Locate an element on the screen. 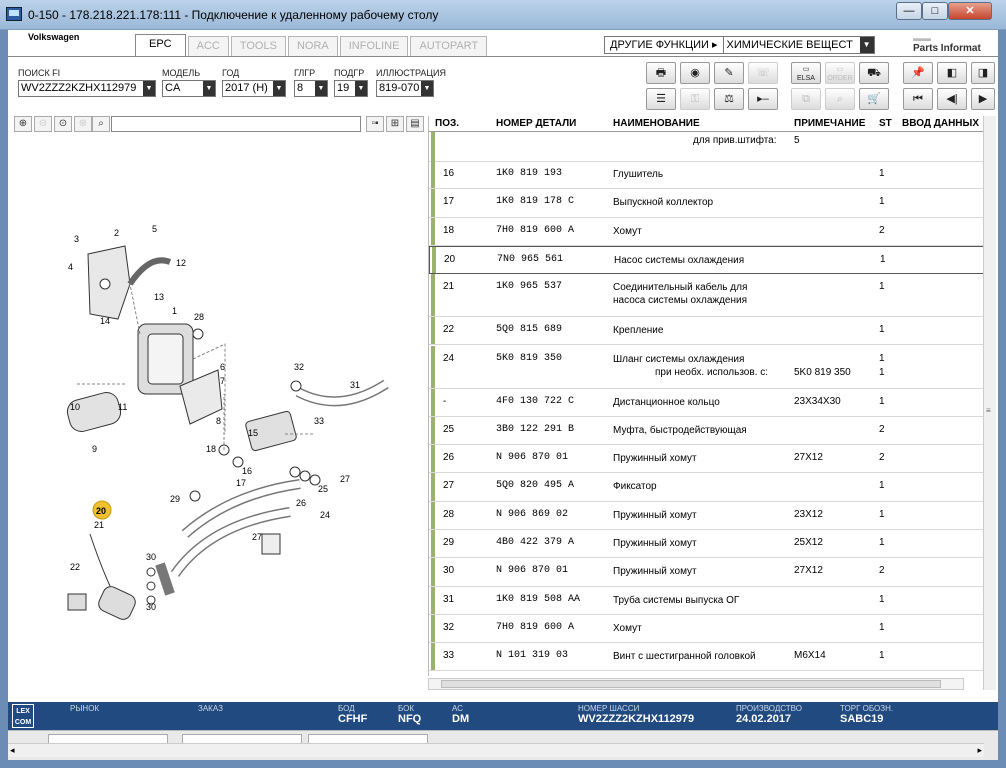 The width and height of the screenshot is (1006, 768). table-row: 29 4B0 422 379 A Пружинный хомут 25X12 1 is located at coordinates (706, 544).